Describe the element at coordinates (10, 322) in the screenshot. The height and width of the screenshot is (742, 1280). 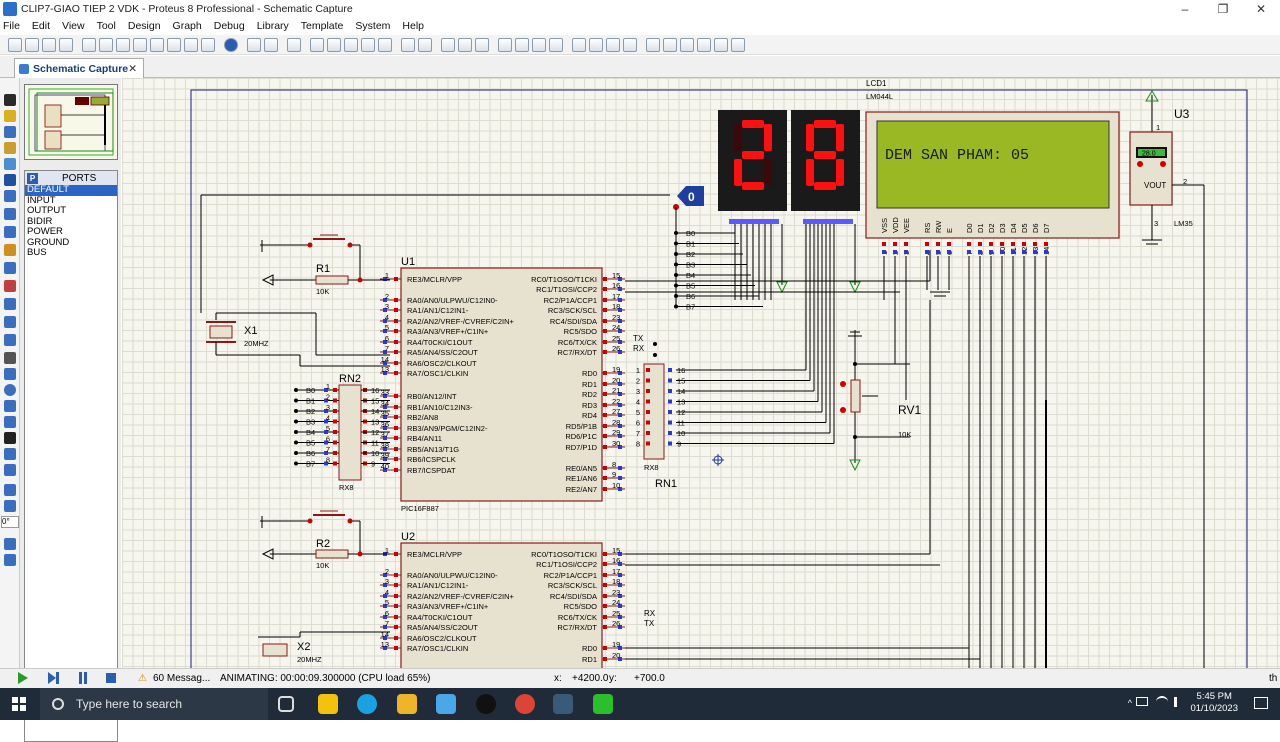
I see `current-probe-icon` at that location.